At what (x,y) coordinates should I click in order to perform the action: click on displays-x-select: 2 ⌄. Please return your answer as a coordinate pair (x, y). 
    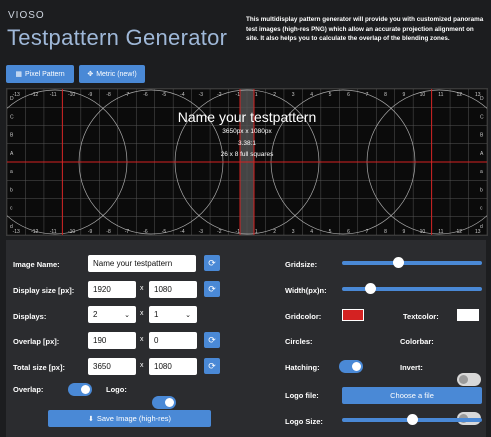
    Looking at the image, I should click on (112, 314).